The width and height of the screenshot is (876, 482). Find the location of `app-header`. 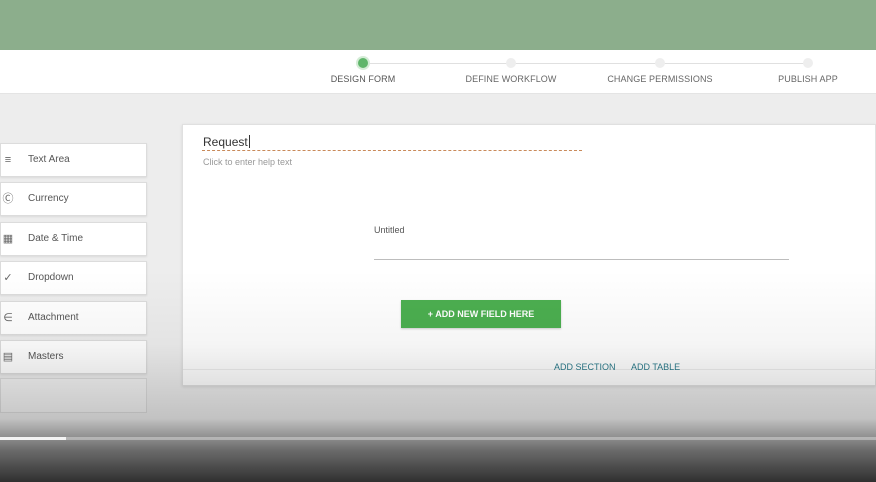

app-header is located at coordinates (438, 25).